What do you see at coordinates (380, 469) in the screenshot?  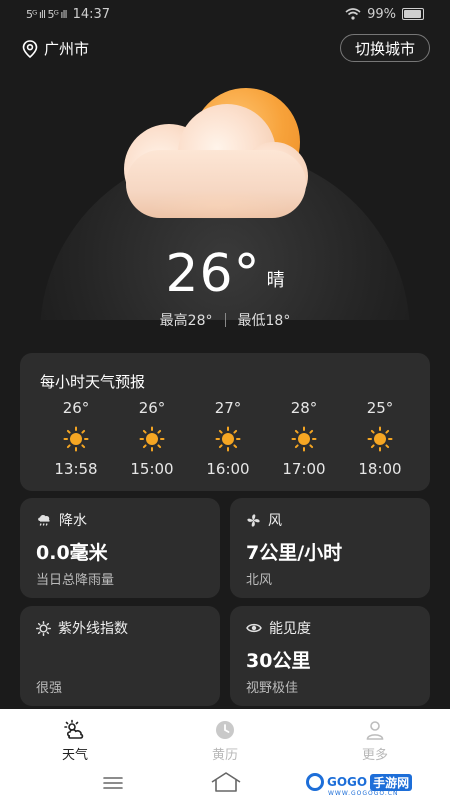 I see `hour-time: 18:00` at bounding box center [380, 469].